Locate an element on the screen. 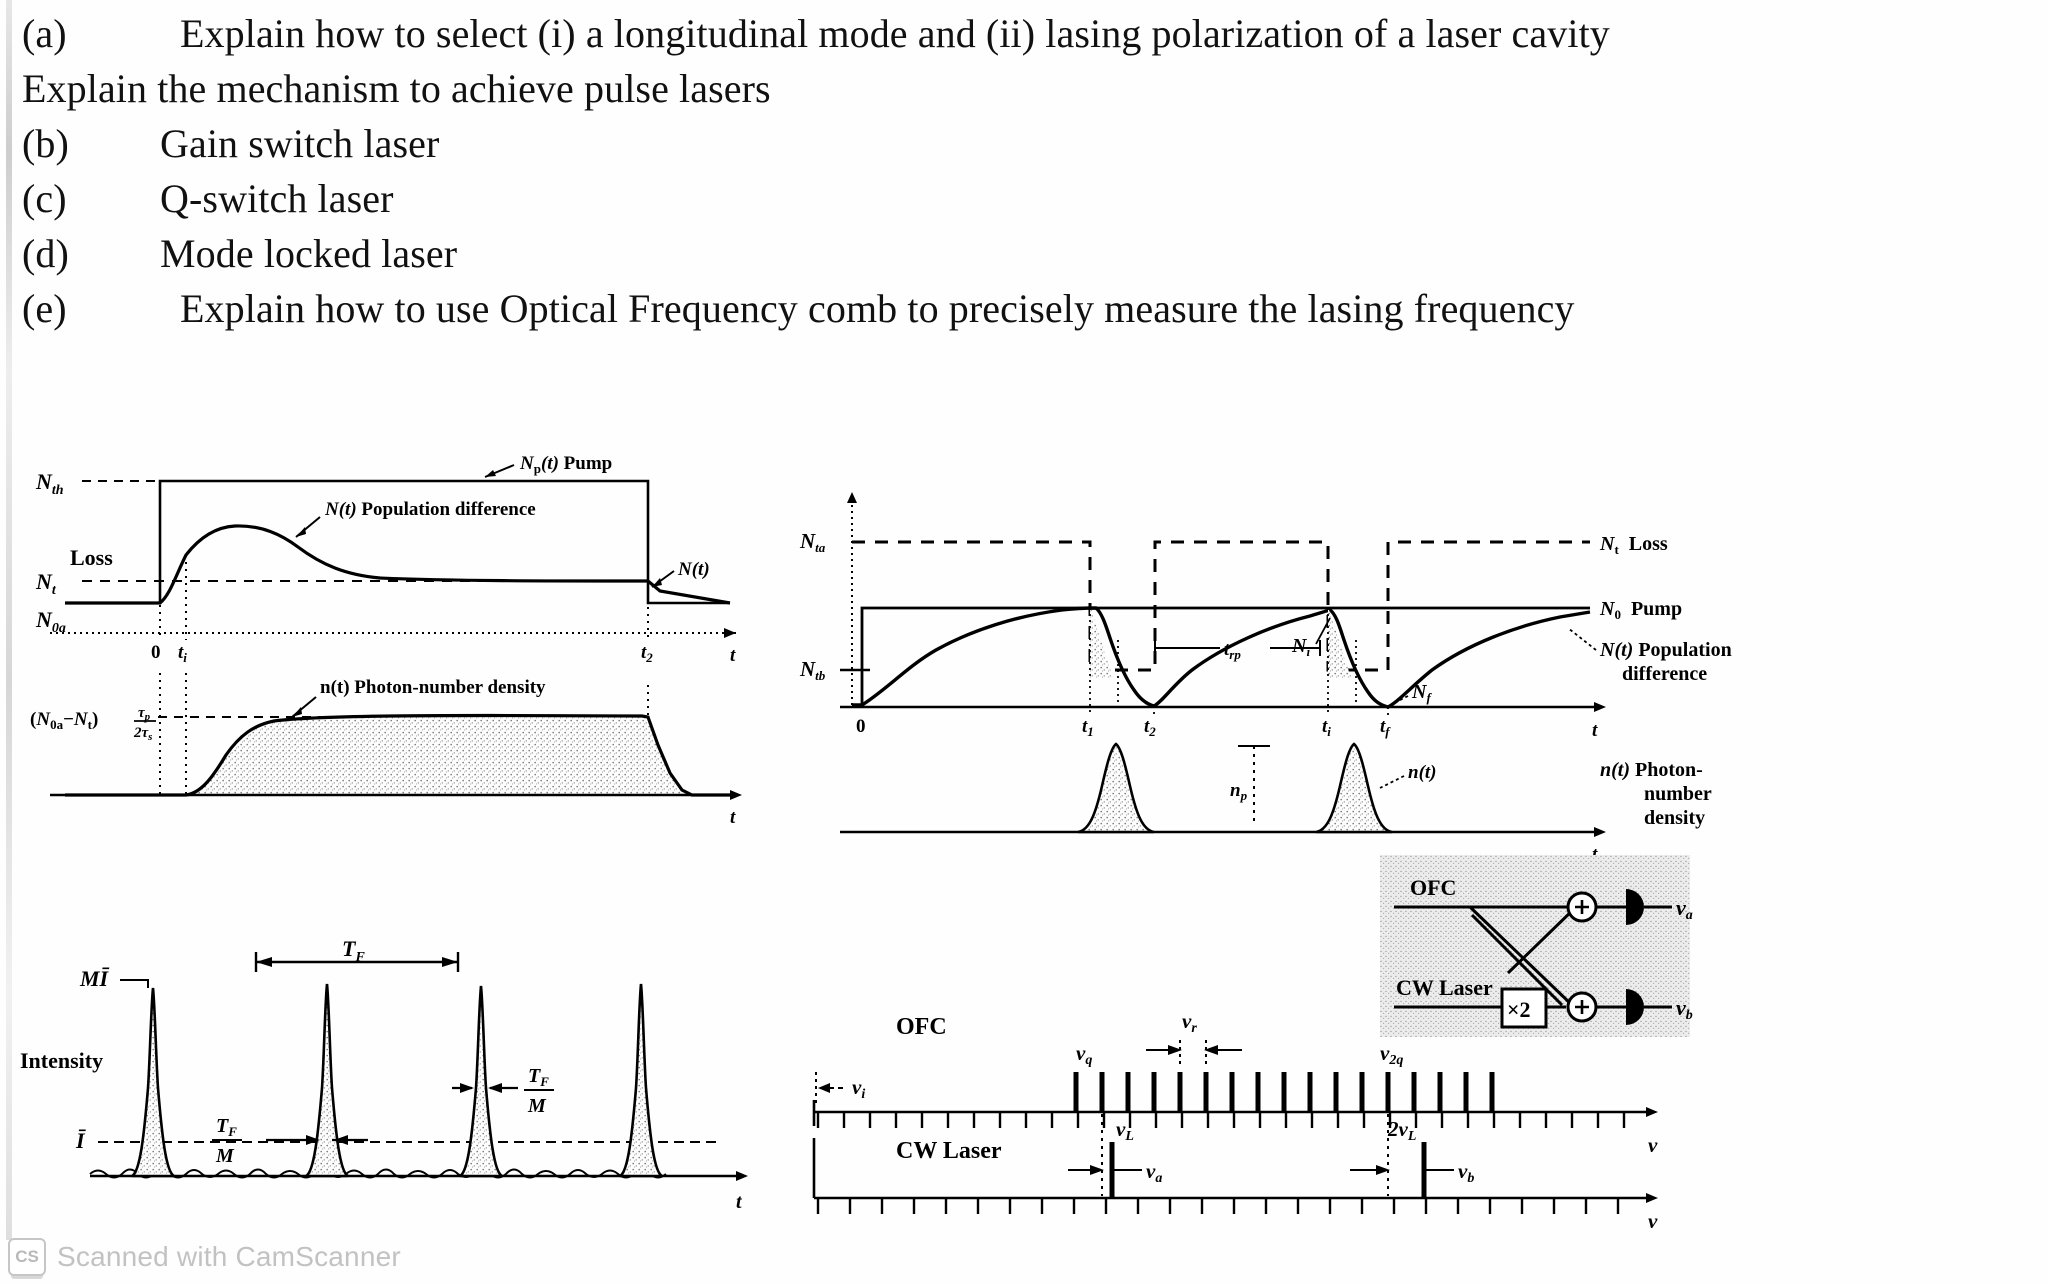 Image resolution: width=2048 pixels, height=1284 pixels. label-tau-s: 2τs is located at coordinates (142, 734).